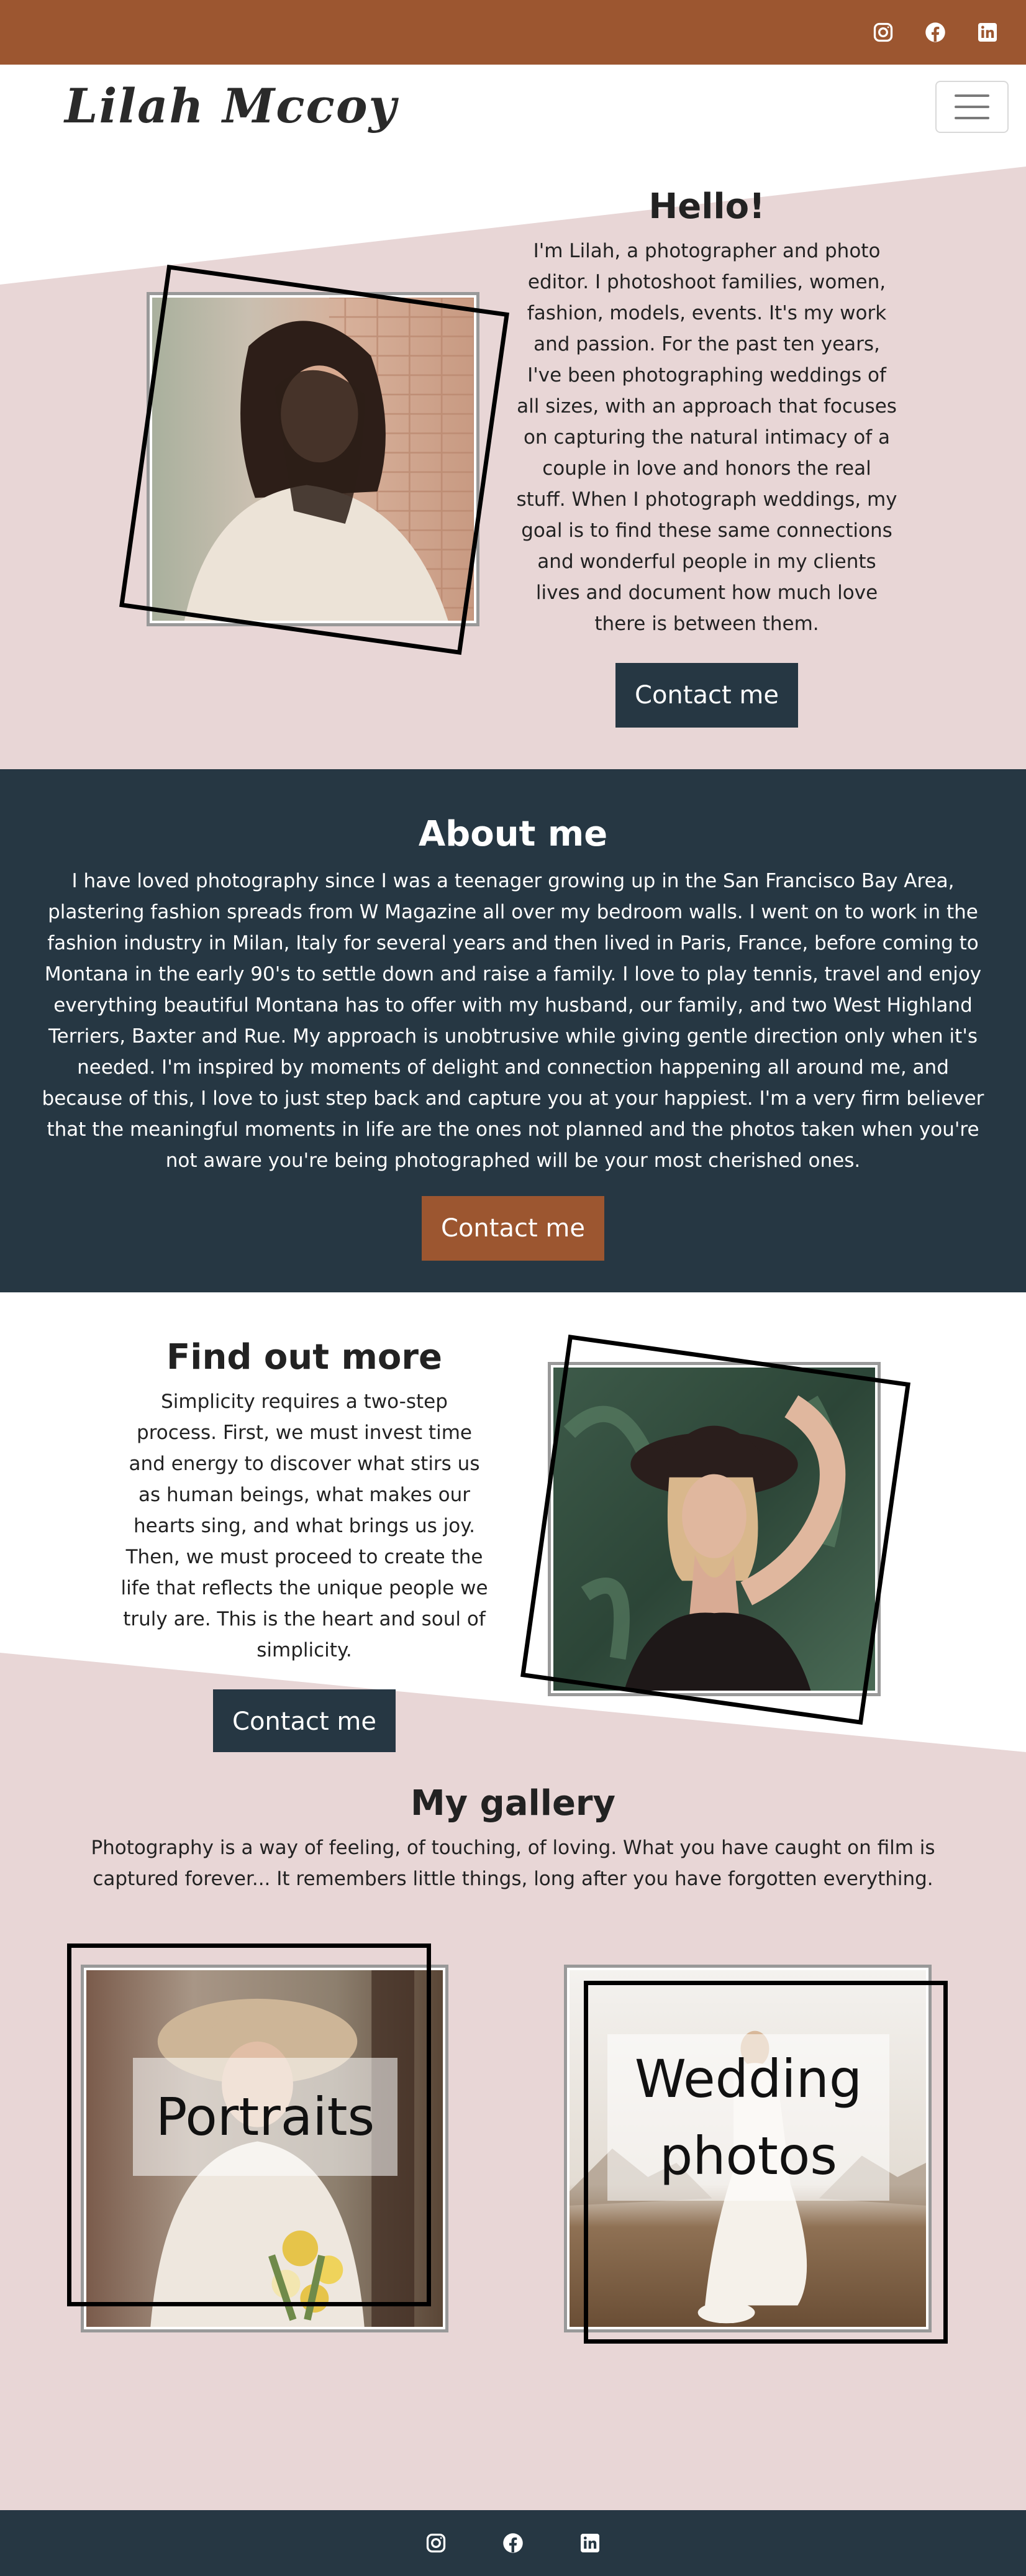 This screenshot has width=1026, height=2576. I want to click on footer-facebook-link, so click(513, 2543).